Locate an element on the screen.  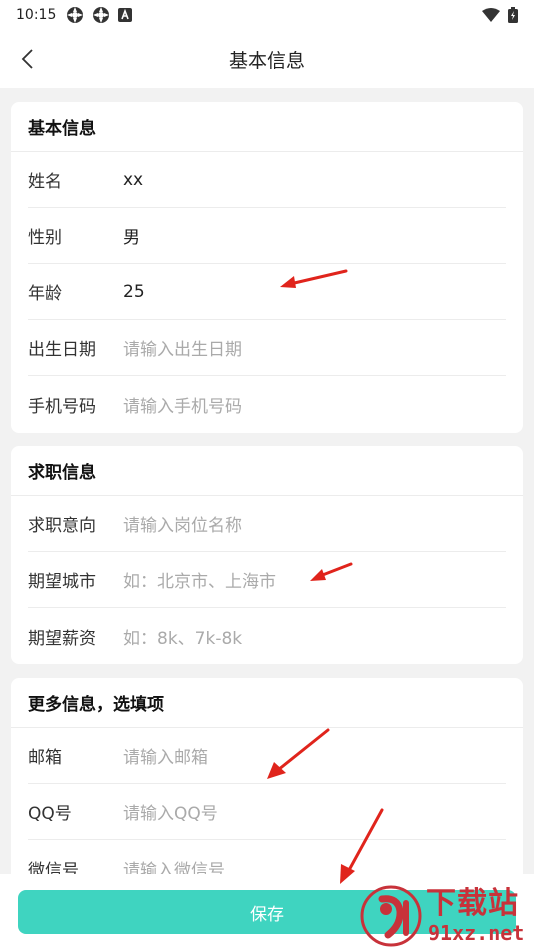
watermark: 下载站 91xz.net is located at coordinates (447, 916).